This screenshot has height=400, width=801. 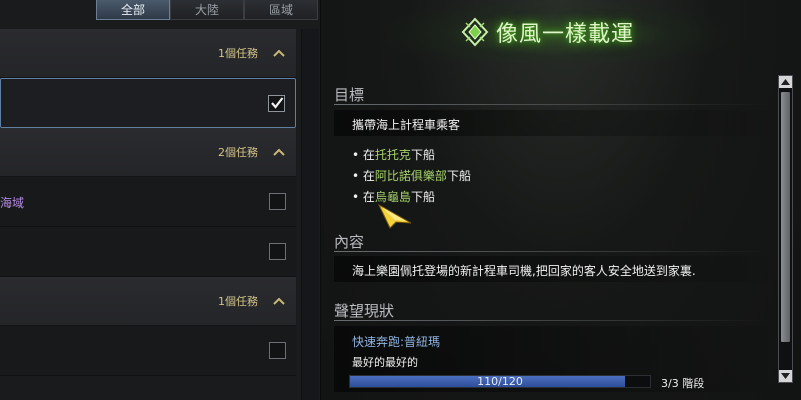 I want to click on scroll-down-arrow-icon, so click(x=785, y=376).